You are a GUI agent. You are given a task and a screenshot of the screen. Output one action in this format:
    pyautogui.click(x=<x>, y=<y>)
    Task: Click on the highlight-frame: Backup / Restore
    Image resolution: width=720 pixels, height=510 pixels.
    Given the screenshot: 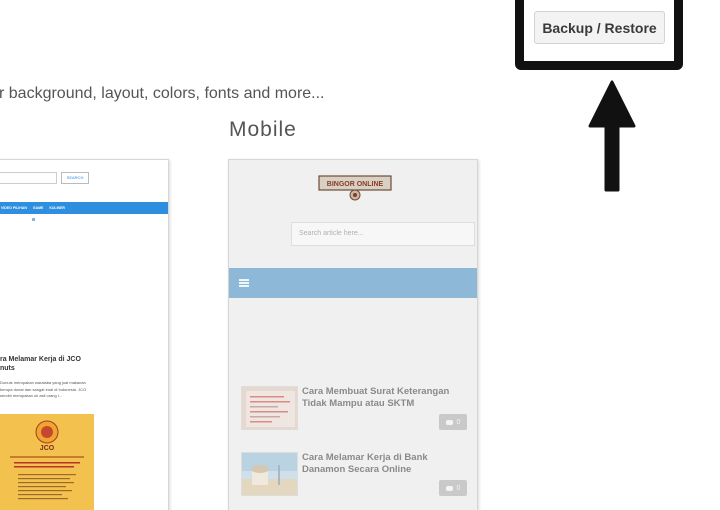 What is the action you would take?
    pyautogui.click(x=599, y=35)
    